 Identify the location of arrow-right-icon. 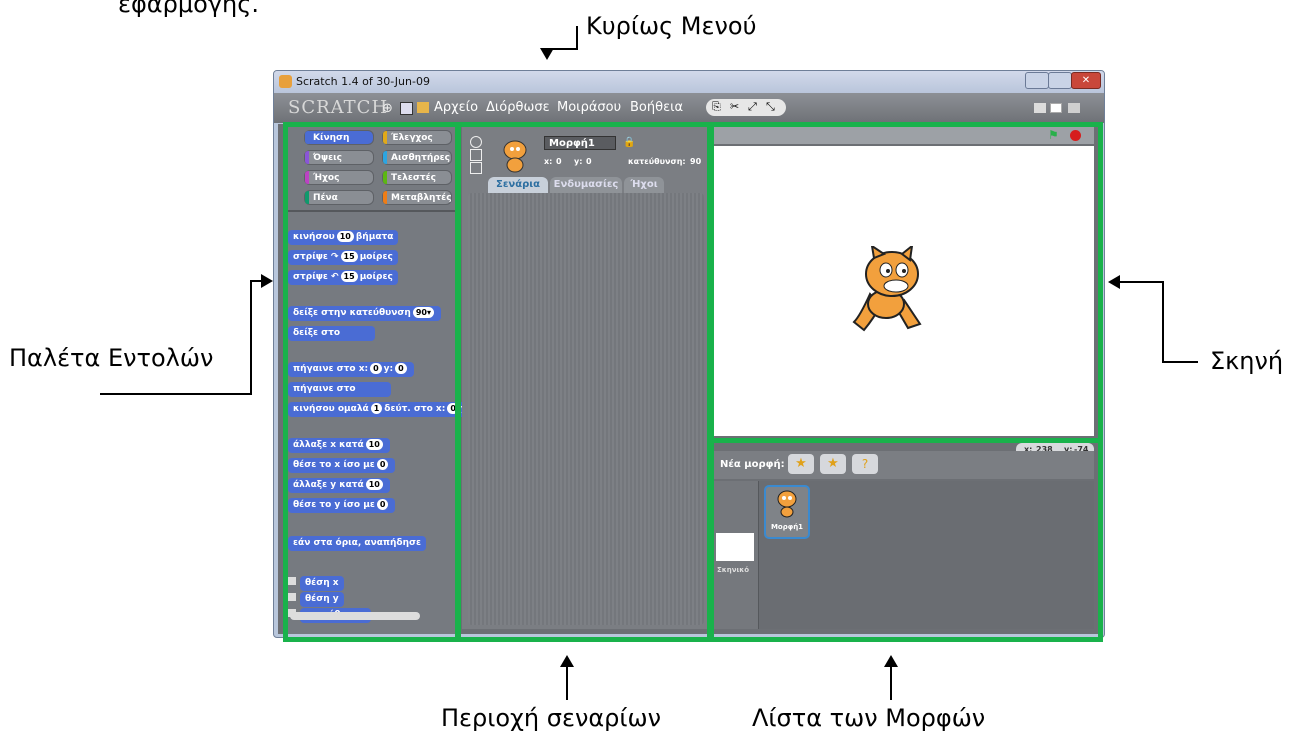
(267, 281).